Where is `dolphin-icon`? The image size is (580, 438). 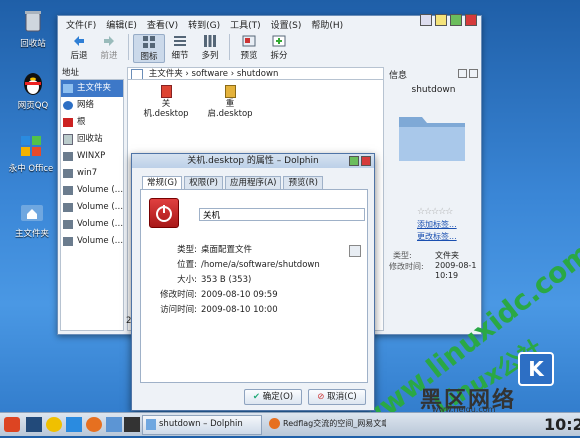
dolphin-icon is located at coordinates (151, 424).